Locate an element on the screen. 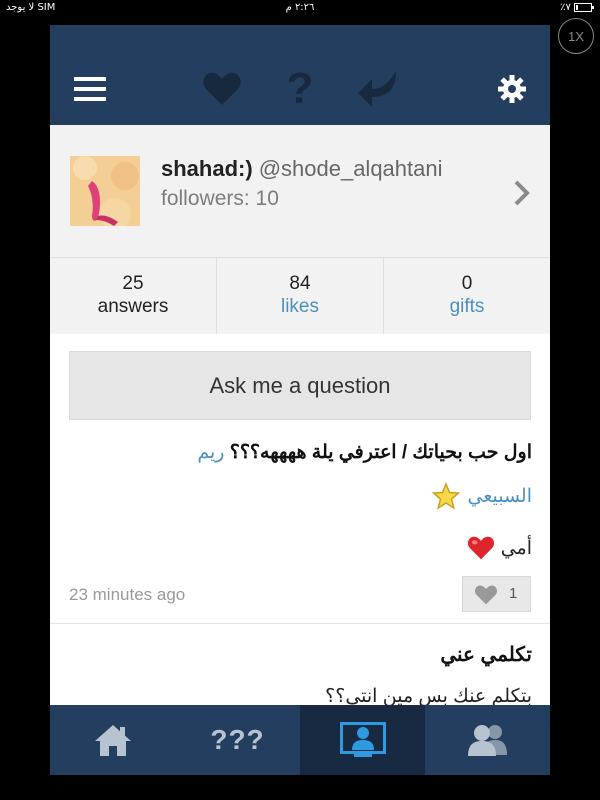 The width and height of the screenshot is (600, 800). clock: ٢:٢٦ م is located at coordinates (300, 7).